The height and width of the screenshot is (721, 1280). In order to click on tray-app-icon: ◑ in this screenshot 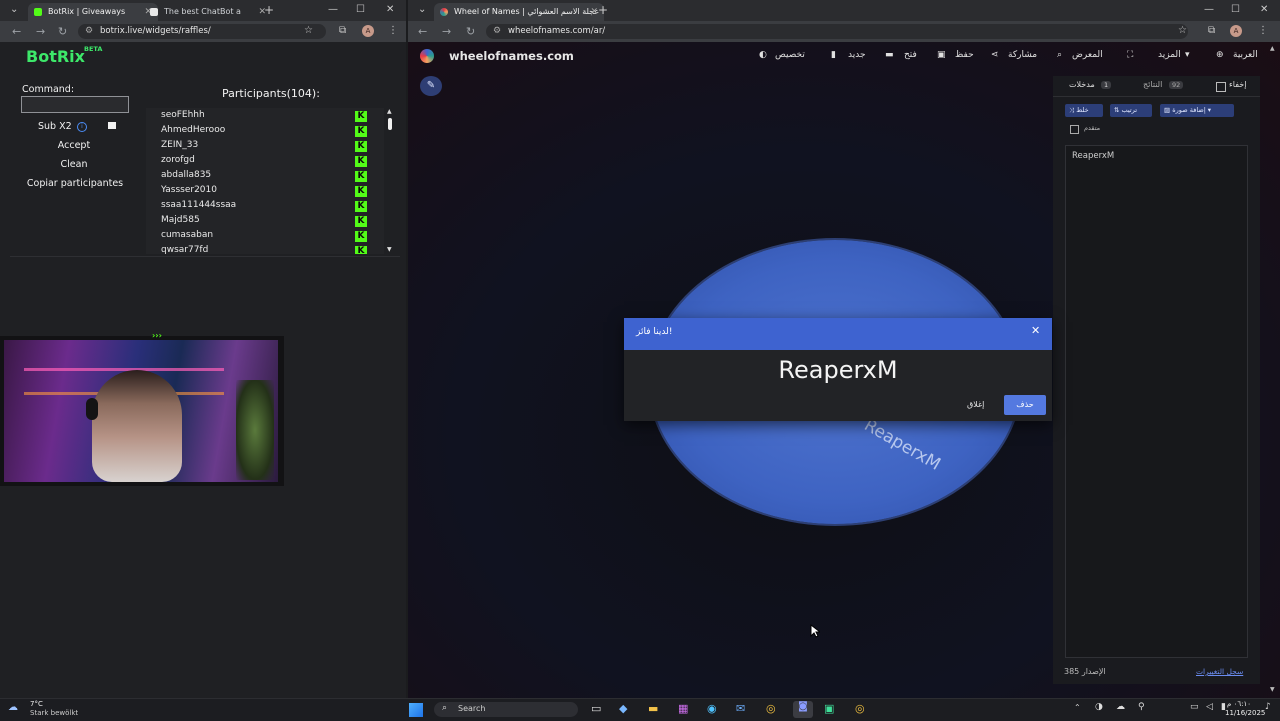, I will do `click(1099, 707)`.